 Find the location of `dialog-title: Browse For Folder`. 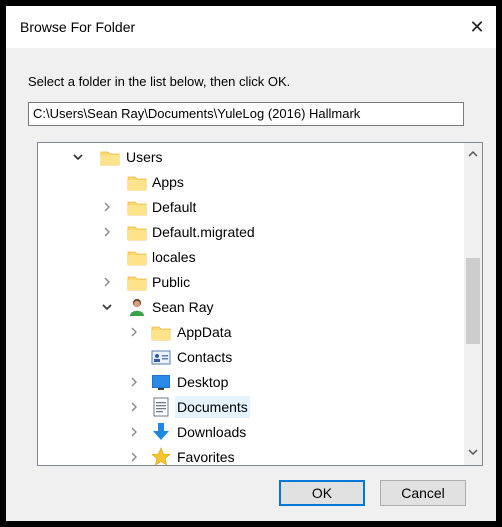

dialog-title: Browse For Folder is located at coordinates (78, 27).